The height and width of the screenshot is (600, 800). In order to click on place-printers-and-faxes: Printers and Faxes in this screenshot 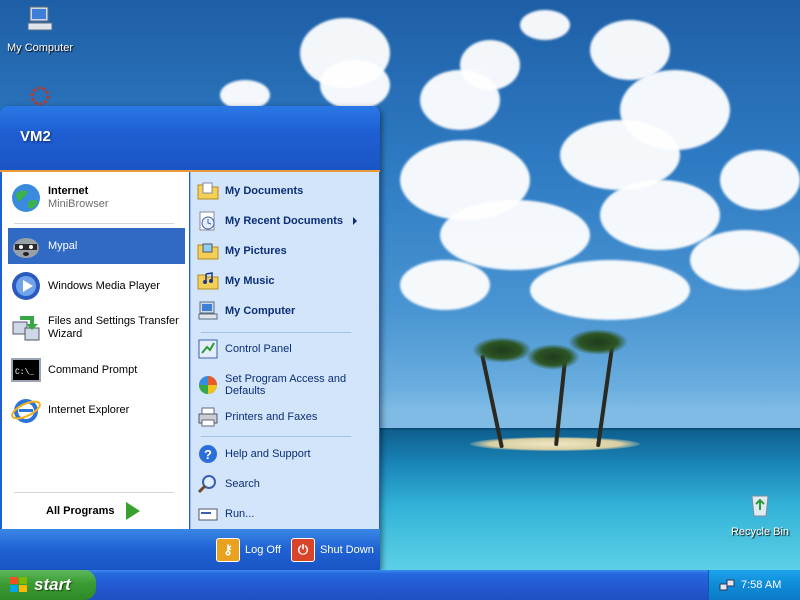, I will do `click(285, 417)`.